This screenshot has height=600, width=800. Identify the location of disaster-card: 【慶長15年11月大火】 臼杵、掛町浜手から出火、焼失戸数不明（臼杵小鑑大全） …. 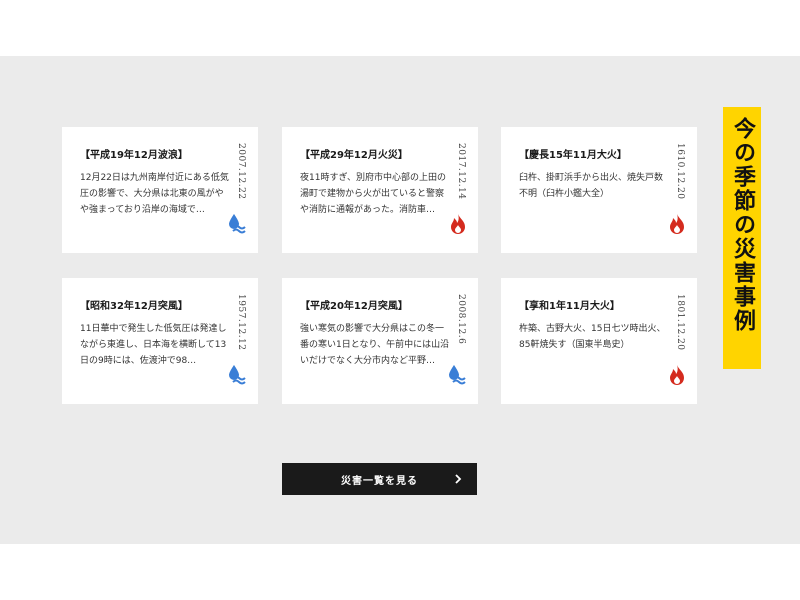
(599, 190).